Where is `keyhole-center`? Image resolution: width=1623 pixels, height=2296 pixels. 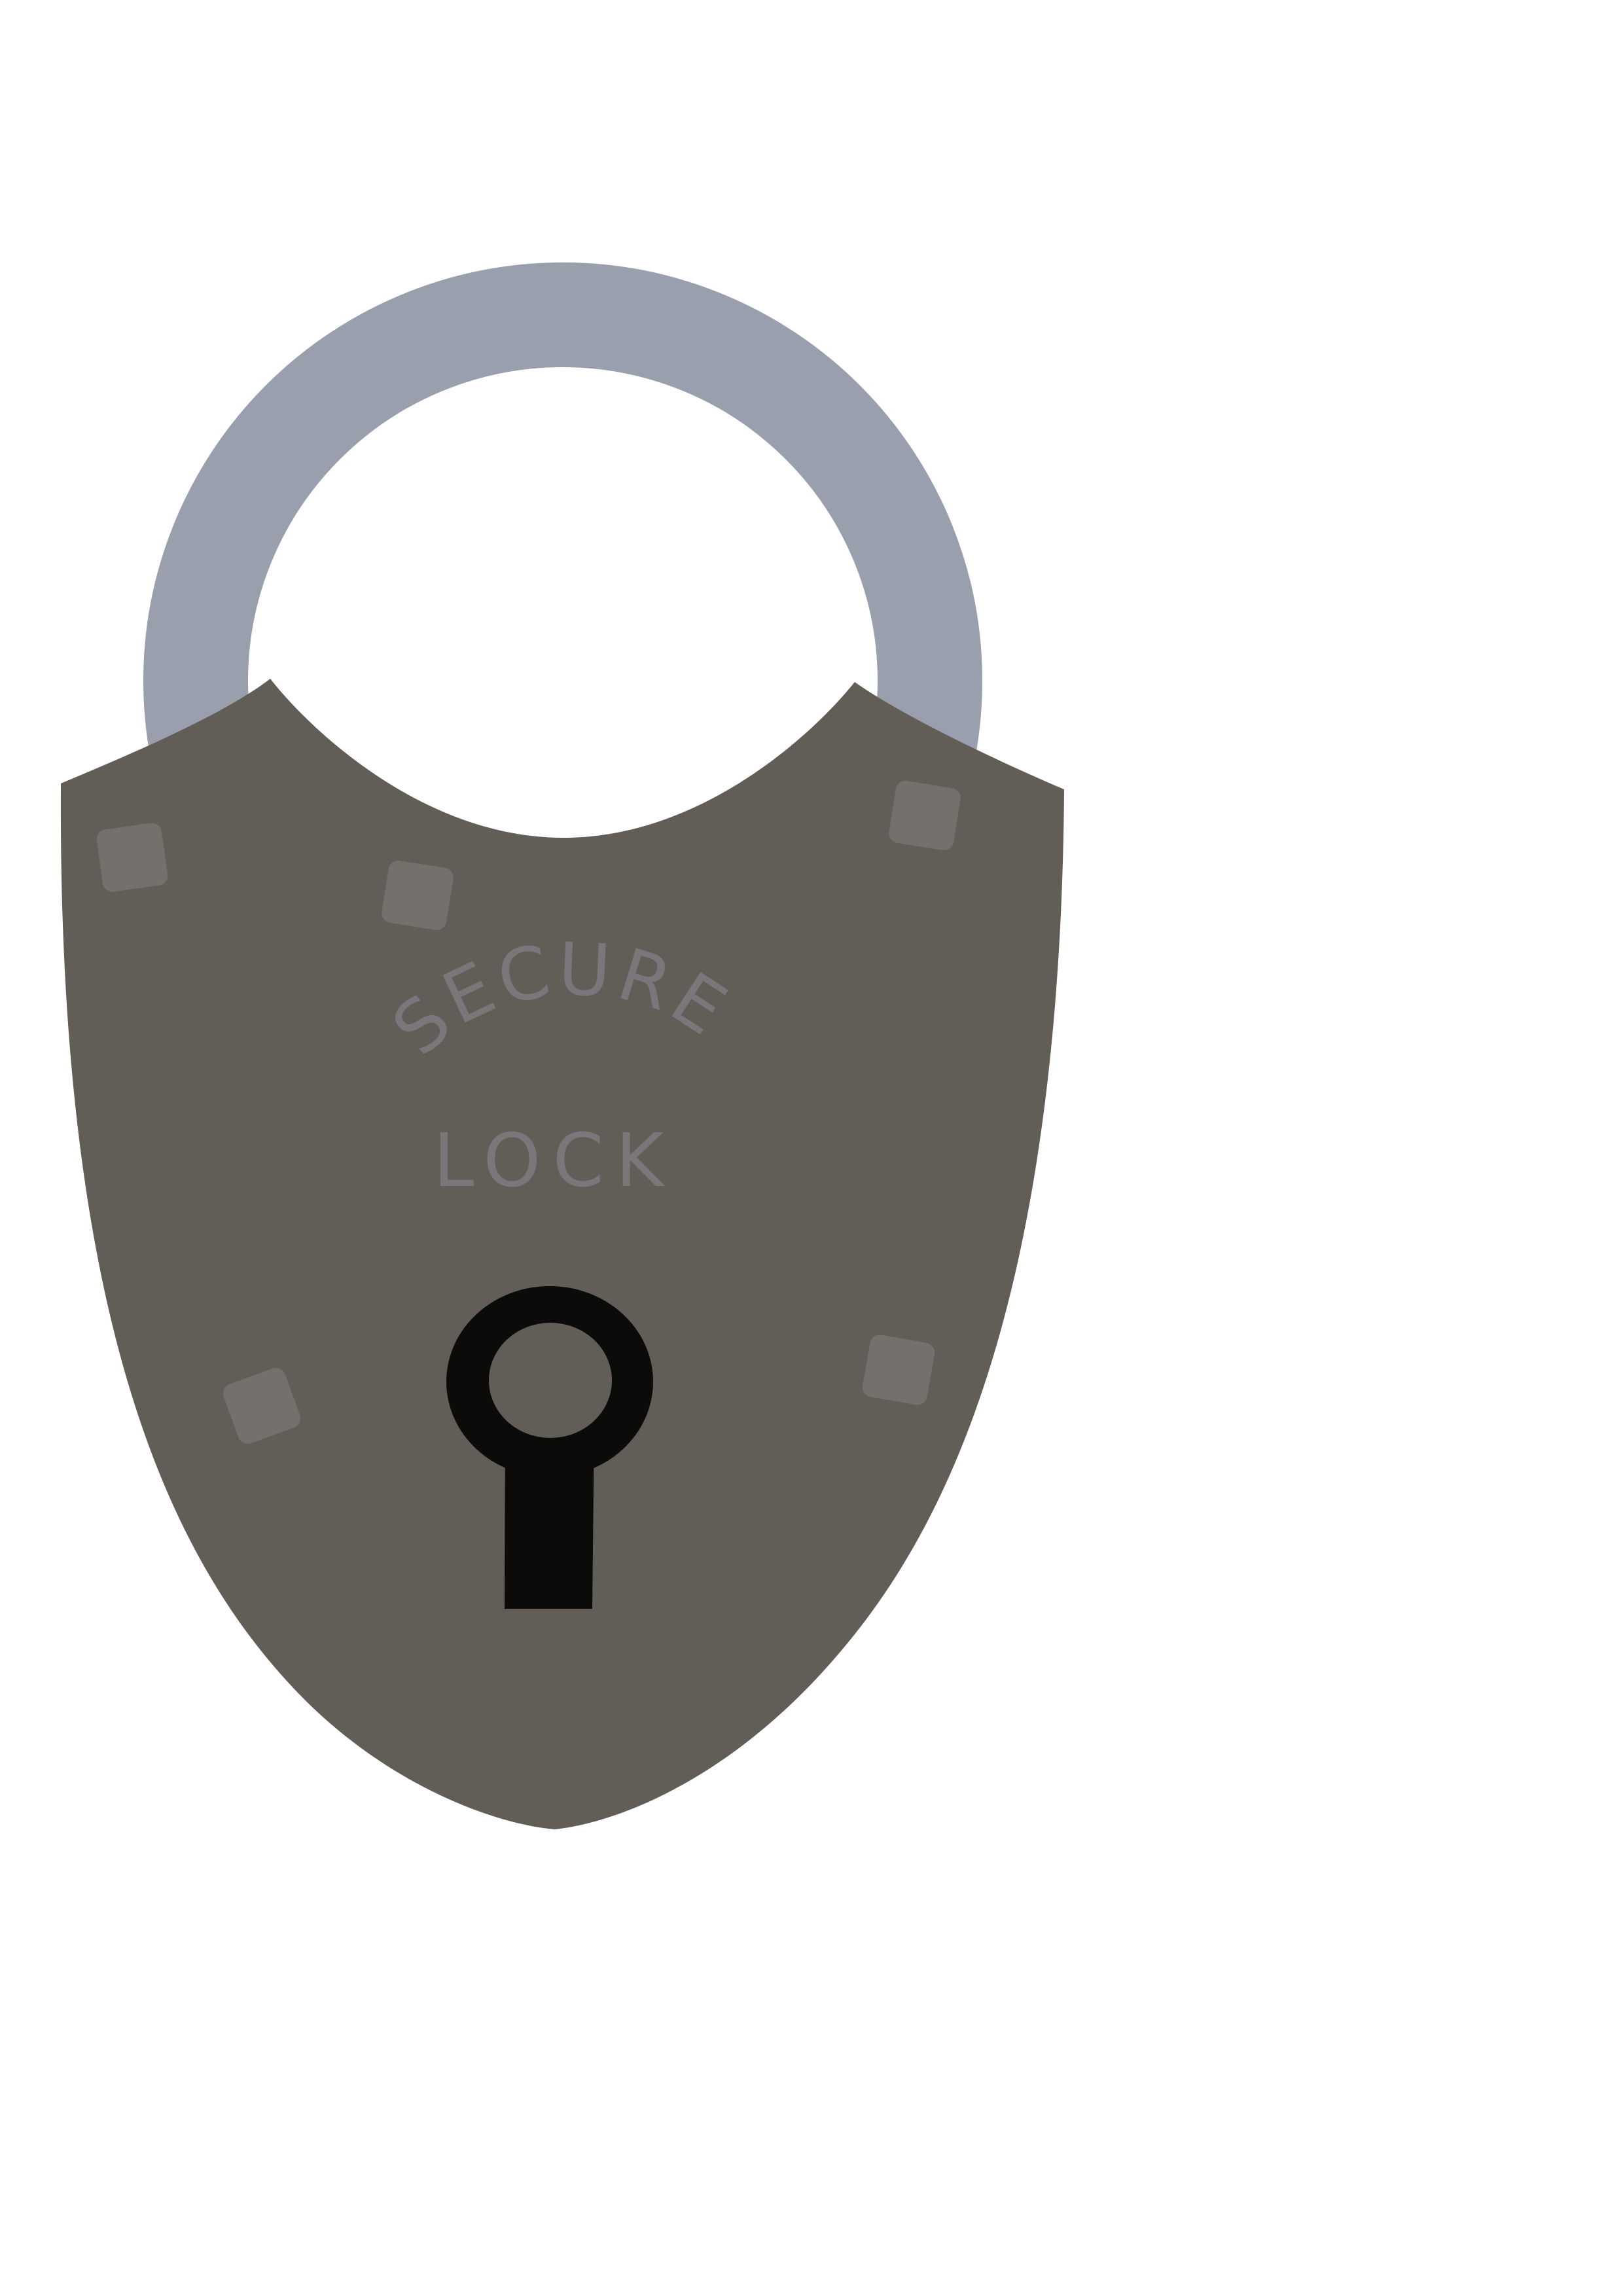 keyhole-center is located at coordinates (550, 1381).